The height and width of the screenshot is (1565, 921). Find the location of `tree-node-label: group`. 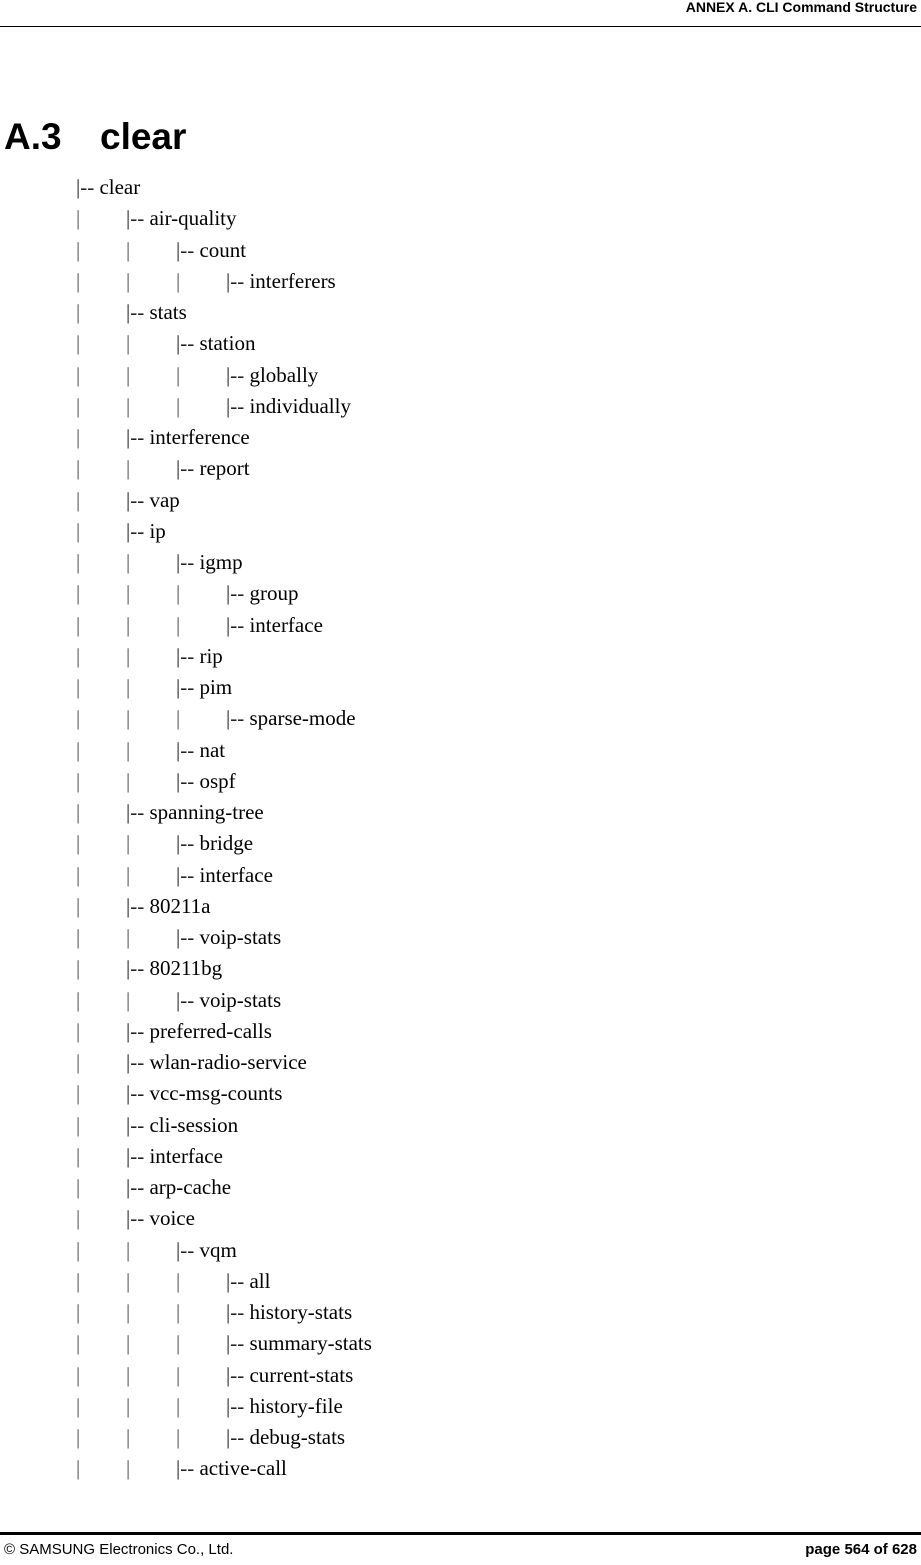

tree-node-label: group is located at coordinates (274, 593).